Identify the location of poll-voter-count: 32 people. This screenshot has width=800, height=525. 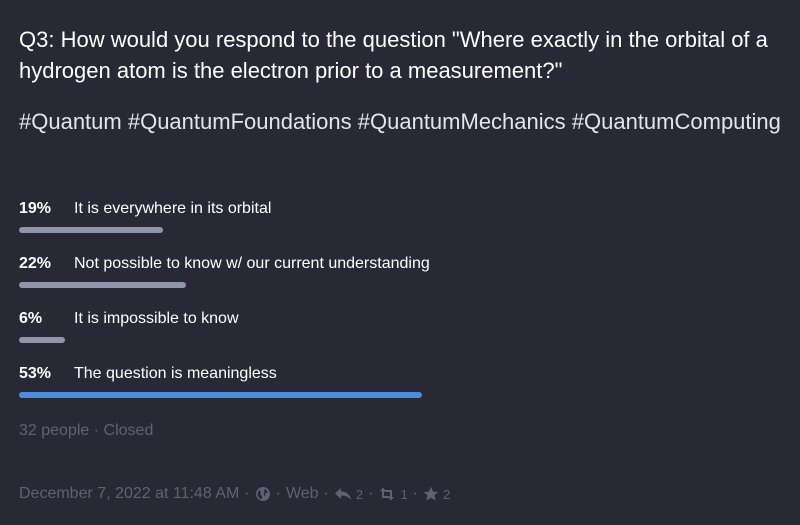
(54, 430).